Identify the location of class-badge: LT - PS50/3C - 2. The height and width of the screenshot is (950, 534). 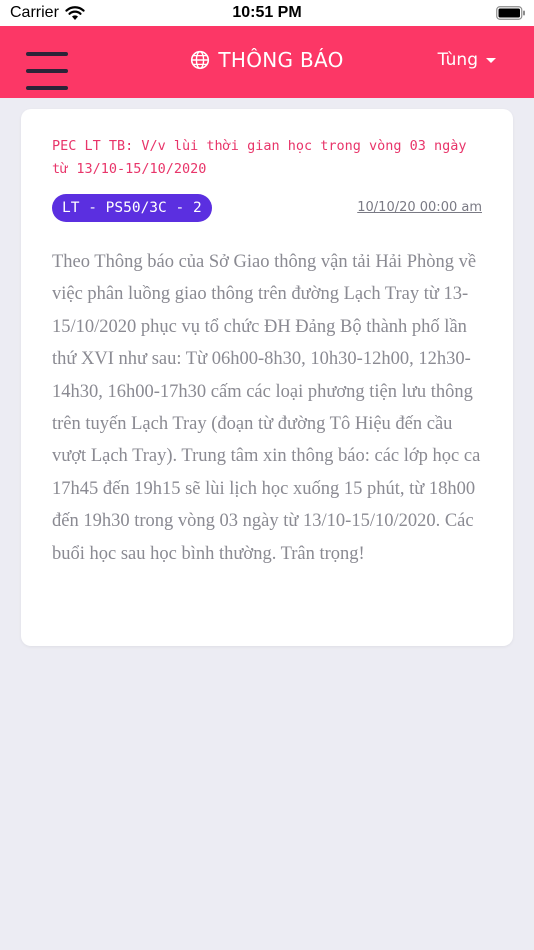
(132, 208).